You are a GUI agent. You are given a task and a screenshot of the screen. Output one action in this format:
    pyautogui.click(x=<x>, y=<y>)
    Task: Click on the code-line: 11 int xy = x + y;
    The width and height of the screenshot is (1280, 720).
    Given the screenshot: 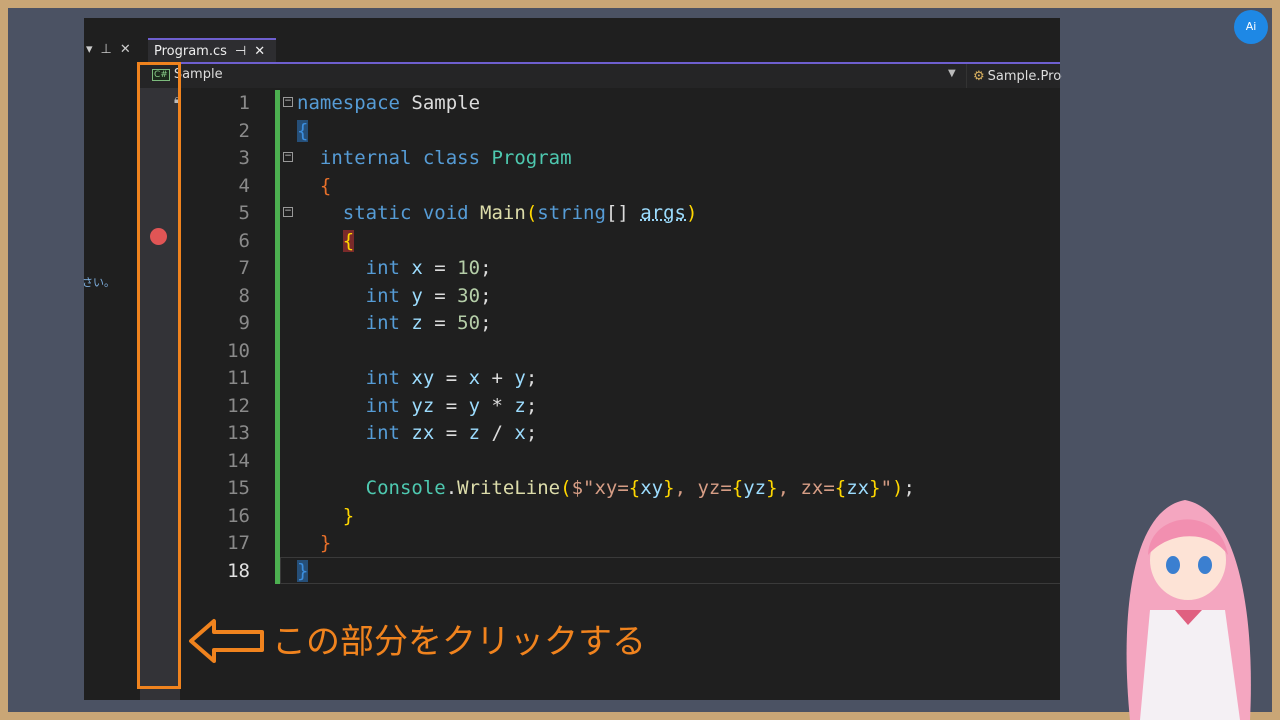 What is the action you would take?
    pyautogui.click(x=572, y=378)
    